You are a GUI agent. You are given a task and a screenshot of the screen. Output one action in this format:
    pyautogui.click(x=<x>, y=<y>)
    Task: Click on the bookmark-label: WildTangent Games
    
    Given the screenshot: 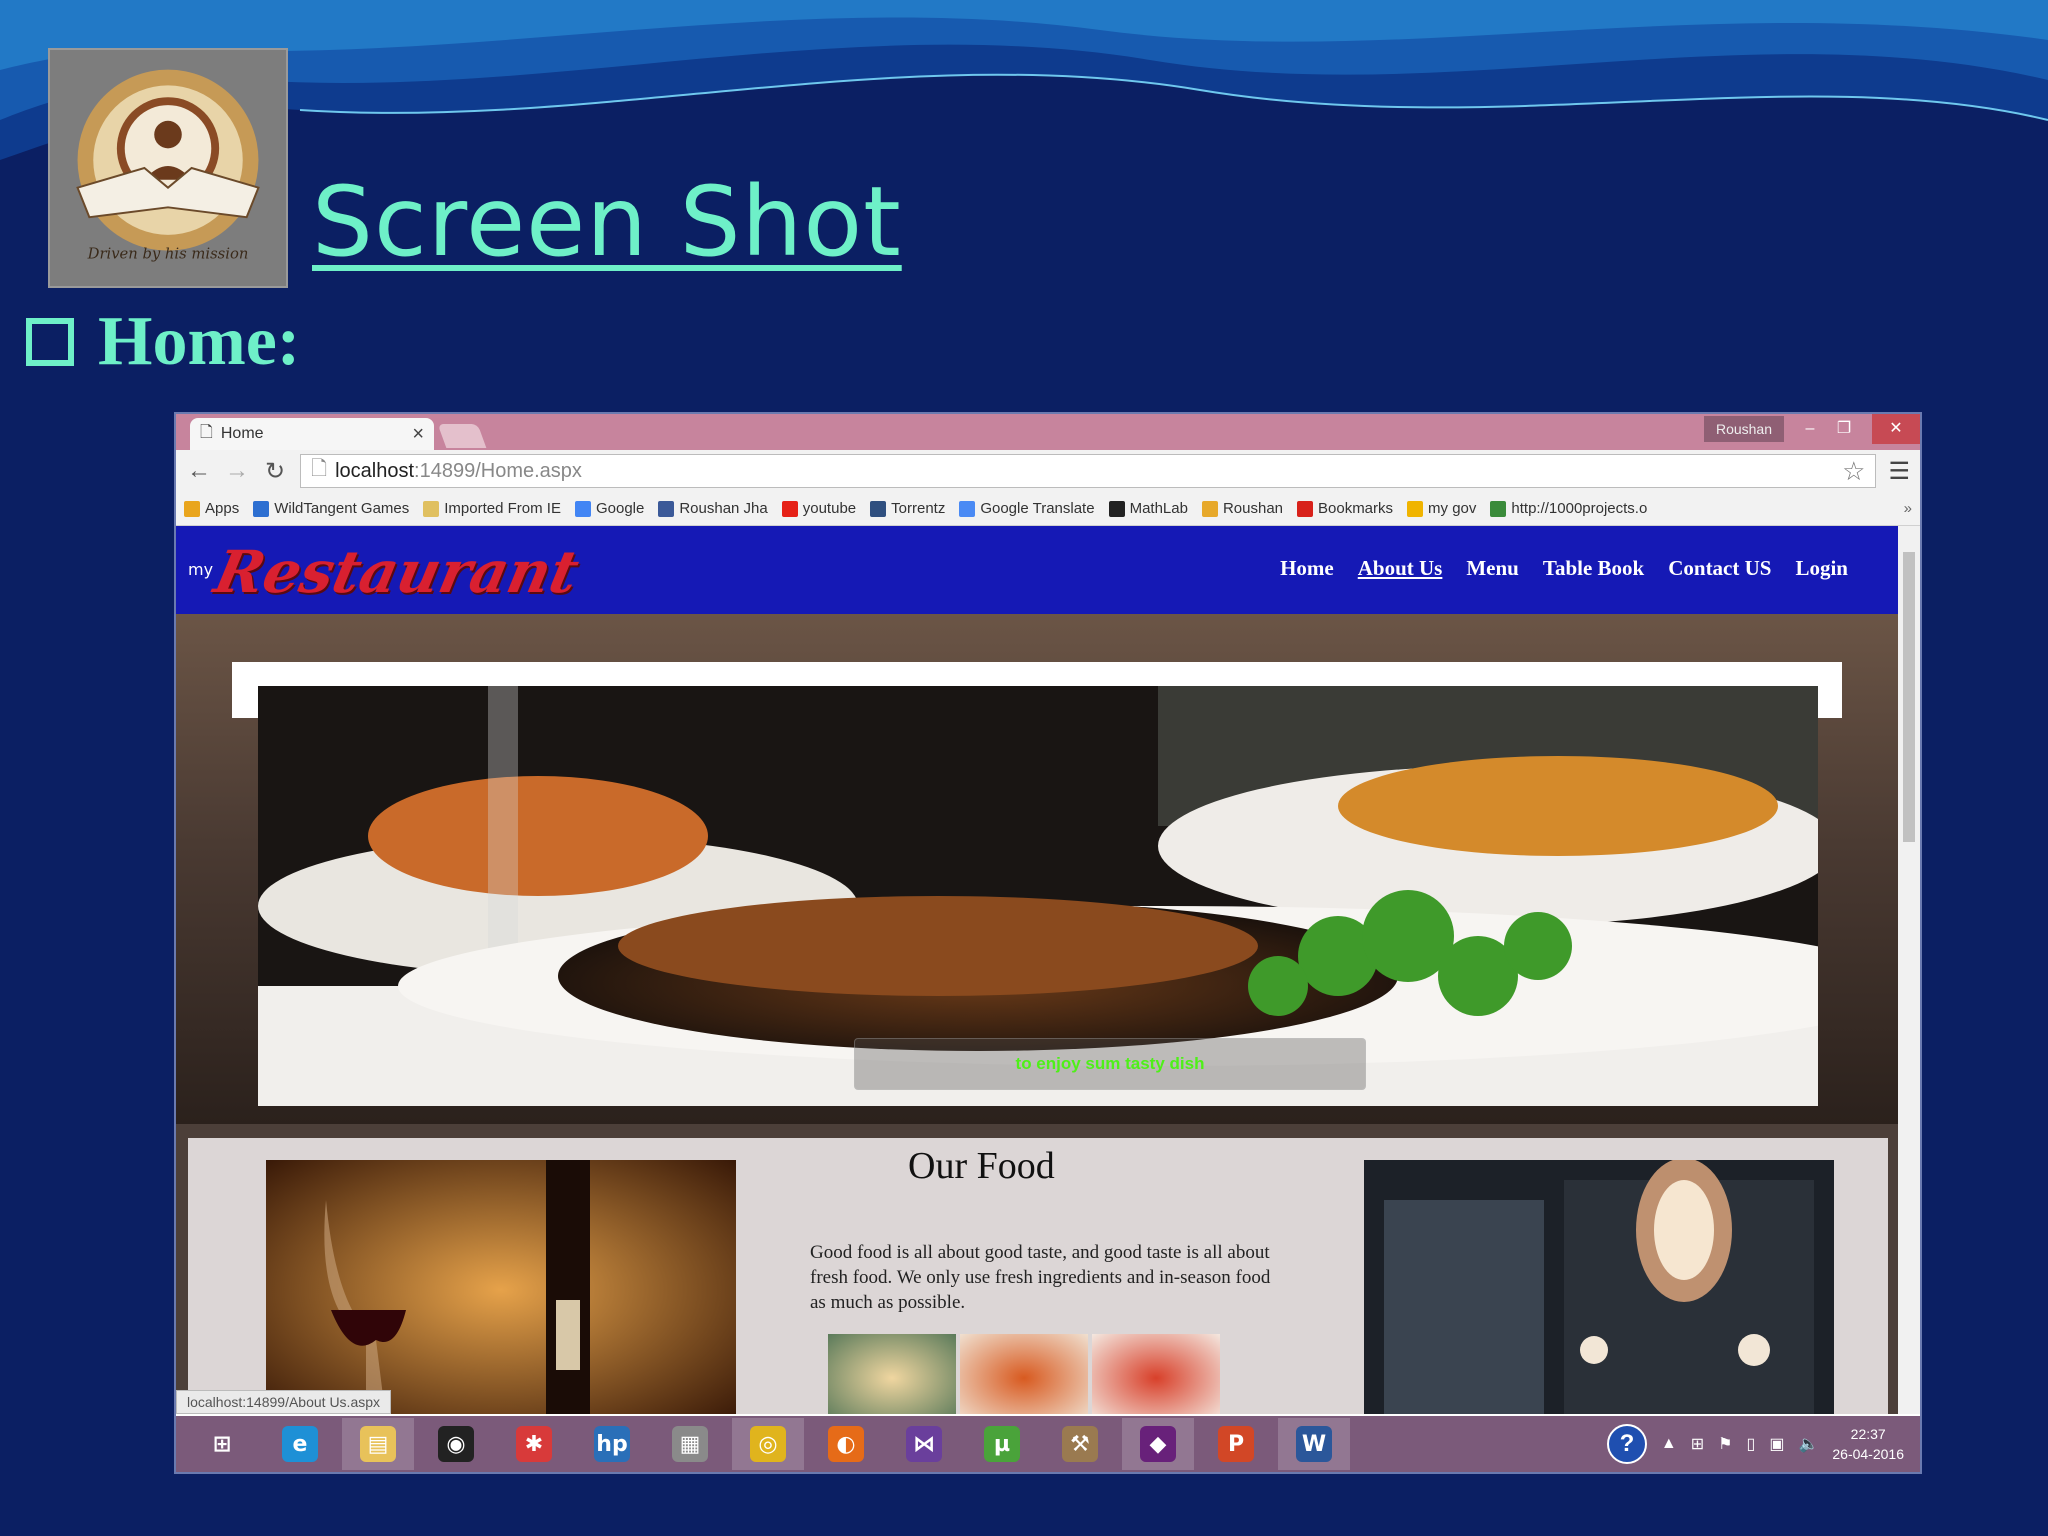 What is the action you would take?
    pyautogui.click(x=342, y=508)
    